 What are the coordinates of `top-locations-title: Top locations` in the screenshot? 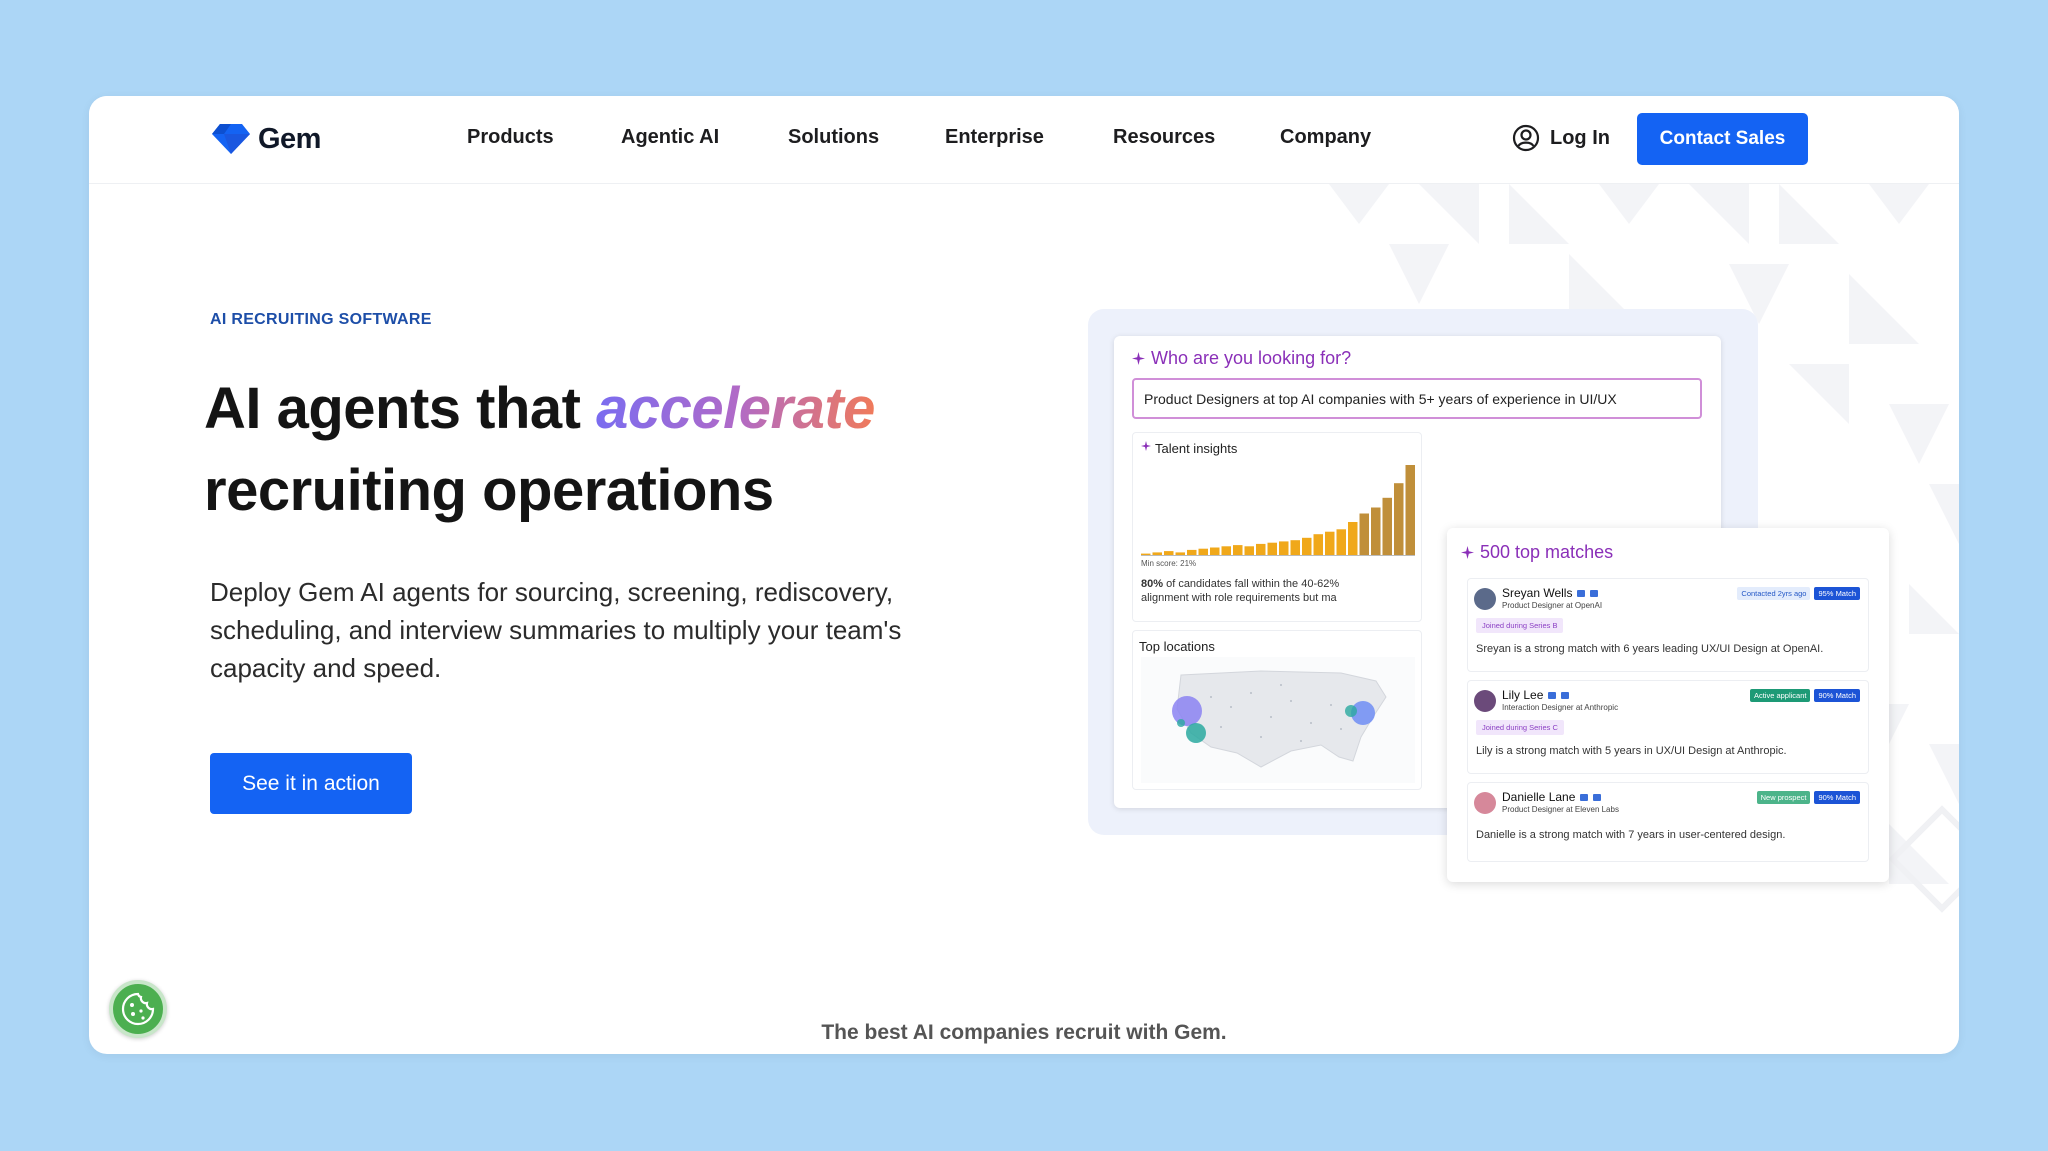 It's located at (1177, 646).